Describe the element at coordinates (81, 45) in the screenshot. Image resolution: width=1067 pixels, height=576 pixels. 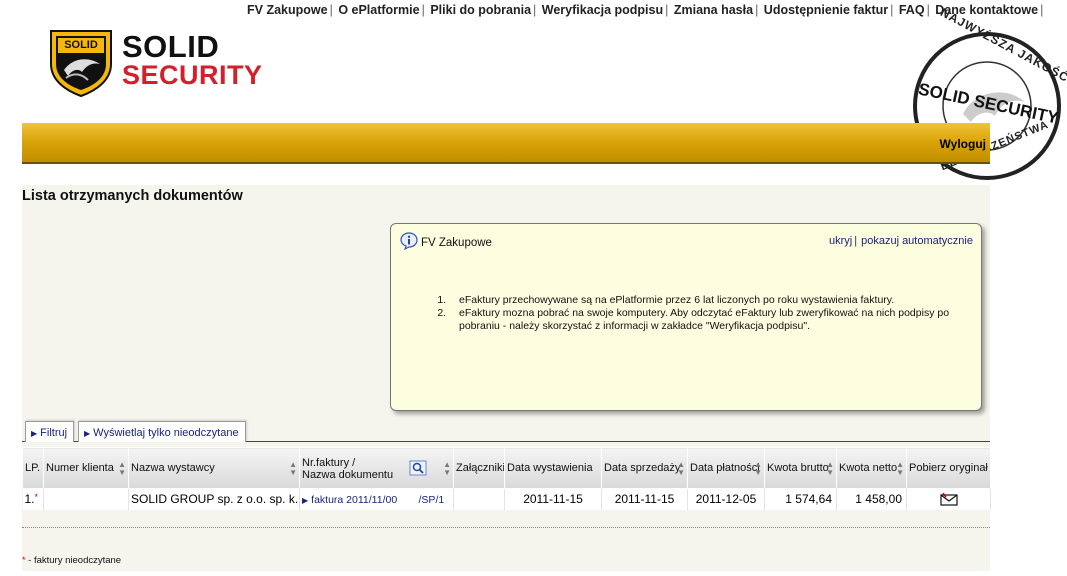
I see `shield-logo-text: SOLID` at that location.